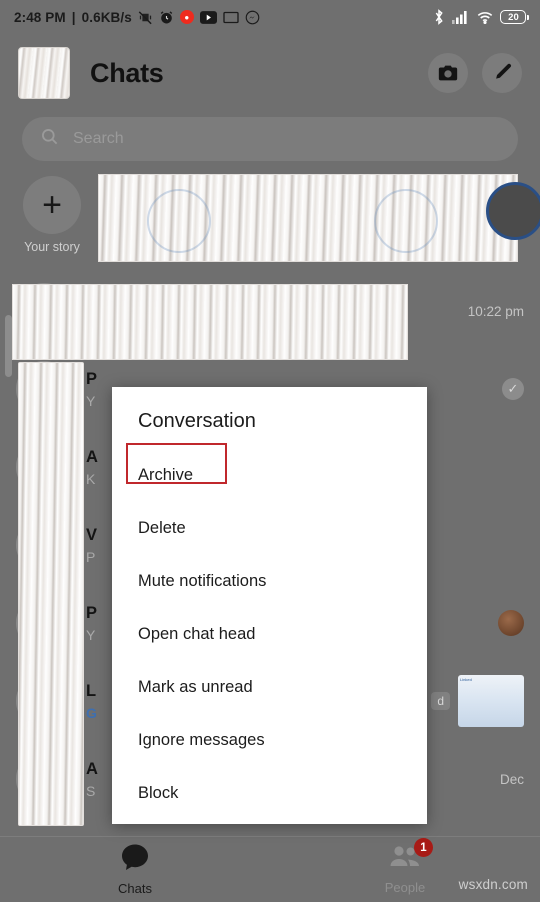 This screenshot has height=902, width=540. I want to click on vibrate-off-icon, so click(145, 17).